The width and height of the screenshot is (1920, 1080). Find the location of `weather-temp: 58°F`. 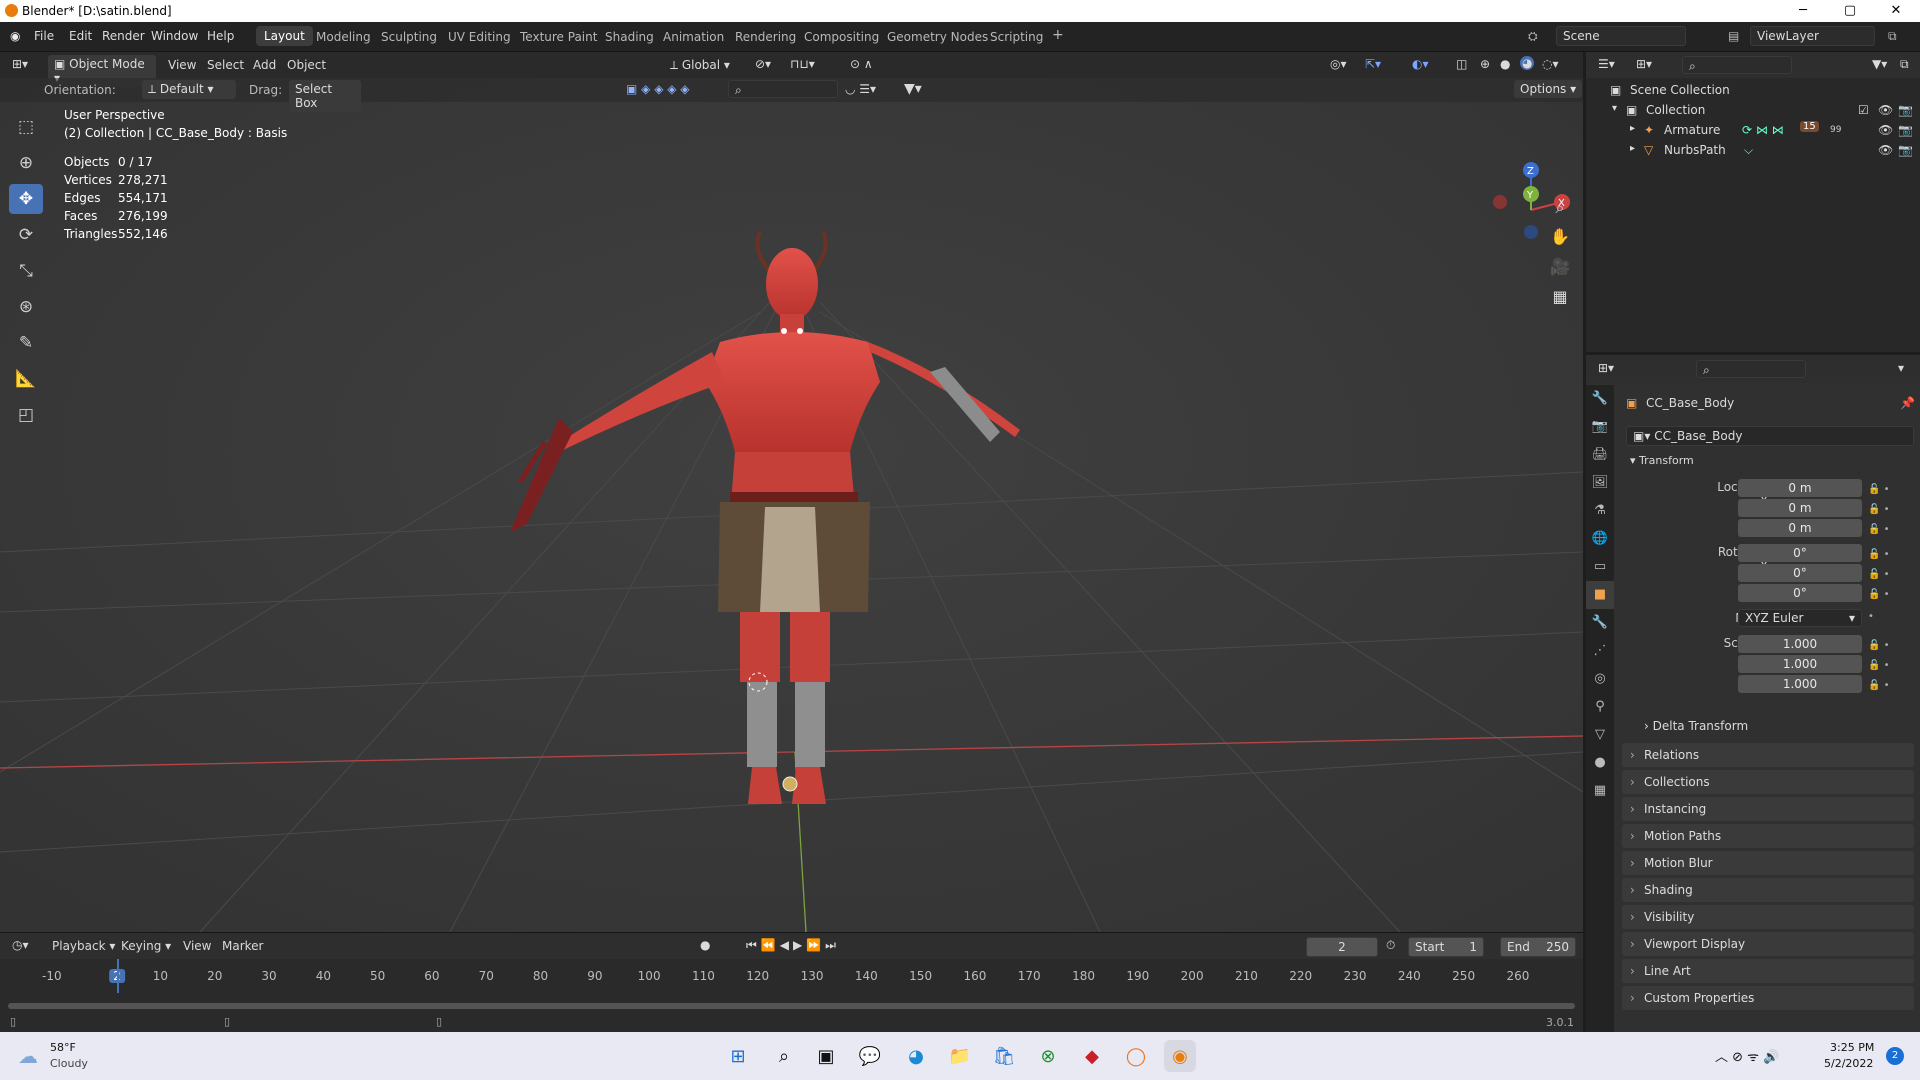

weather-temp: 58°F is located at coordinates (63, 1047).